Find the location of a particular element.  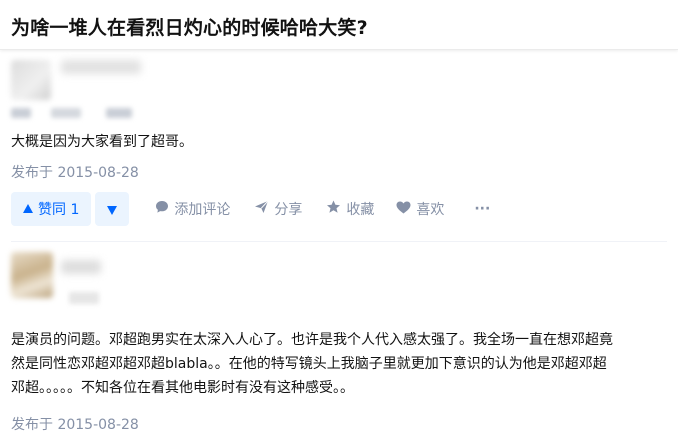

action-bar: 赞同 1 添加评论 分享 收藏 喜欢 ··· is located at coordinates (339, 209).